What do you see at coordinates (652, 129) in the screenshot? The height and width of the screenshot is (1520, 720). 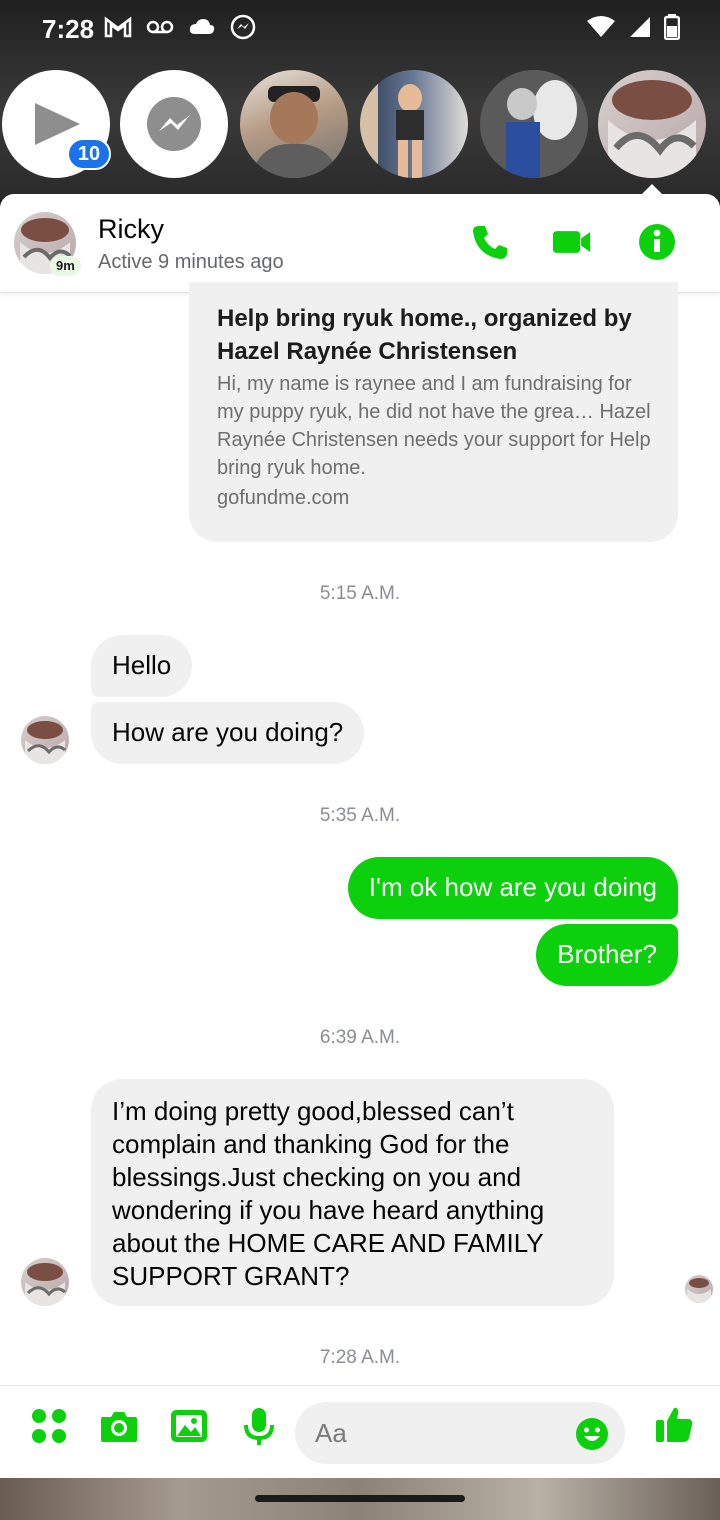 I see `contact-photo-ricky` at bounding box center [652, 129].